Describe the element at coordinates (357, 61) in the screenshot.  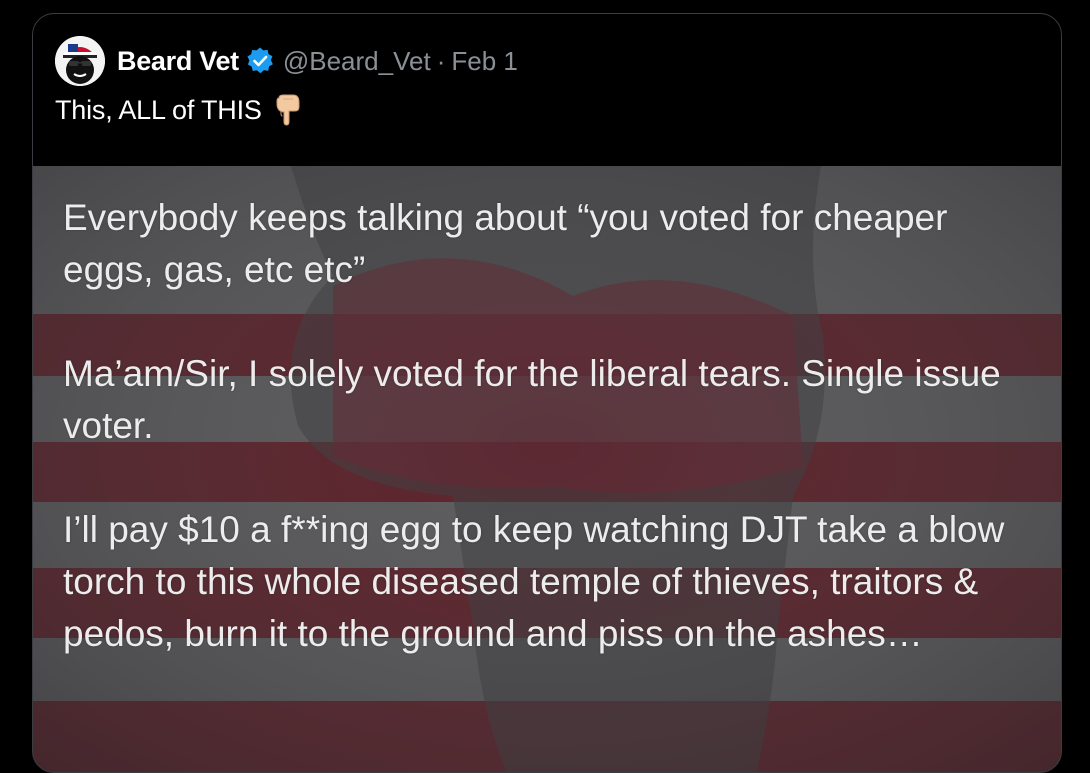
I see `user-handle: @Beard_Vet` at that location.